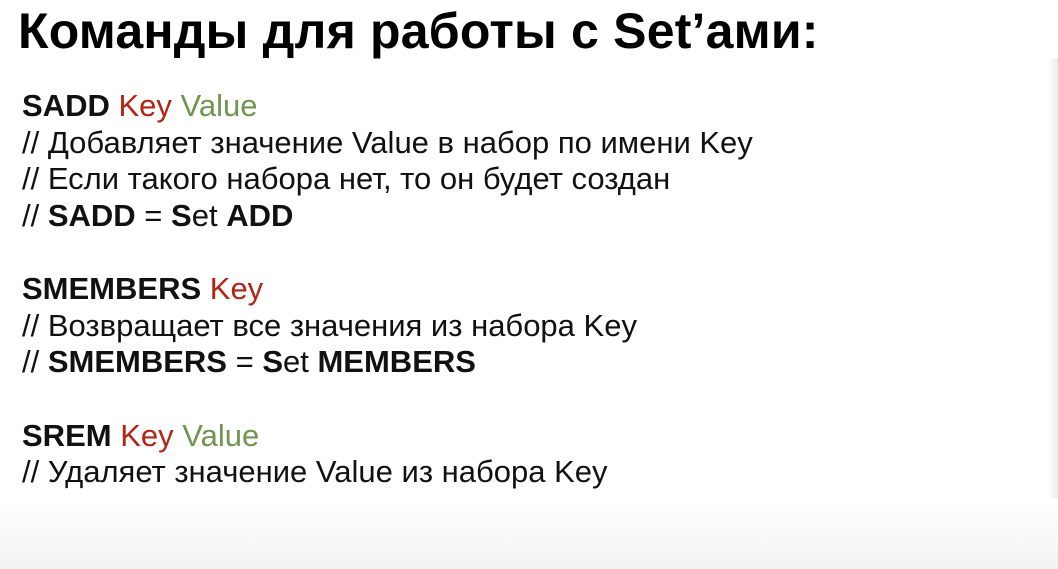 Image resolution: width=1058 pixels, height=569 pixels. What do you see at coordinates (209, 215) in the screenshot?
I see `sadd-expansion-rest: et` at bounding box center [209, 215].